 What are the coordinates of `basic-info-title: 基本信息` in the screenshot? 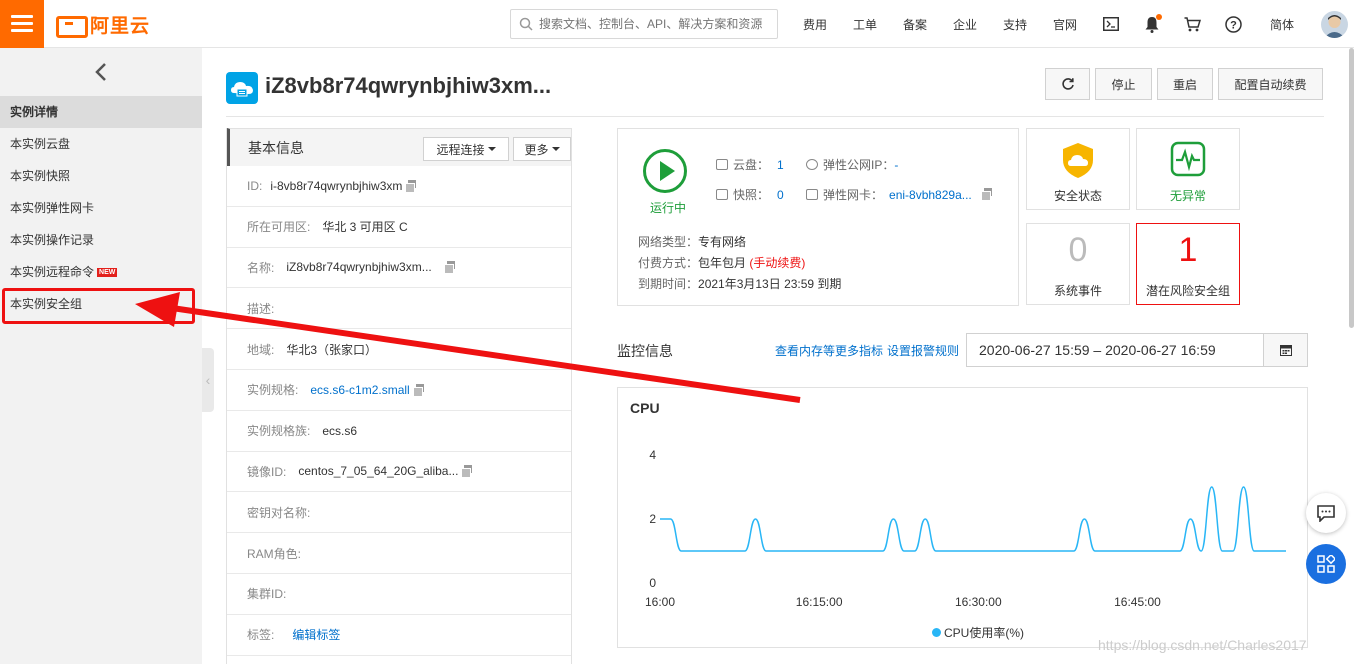 It's located at (276, 147).